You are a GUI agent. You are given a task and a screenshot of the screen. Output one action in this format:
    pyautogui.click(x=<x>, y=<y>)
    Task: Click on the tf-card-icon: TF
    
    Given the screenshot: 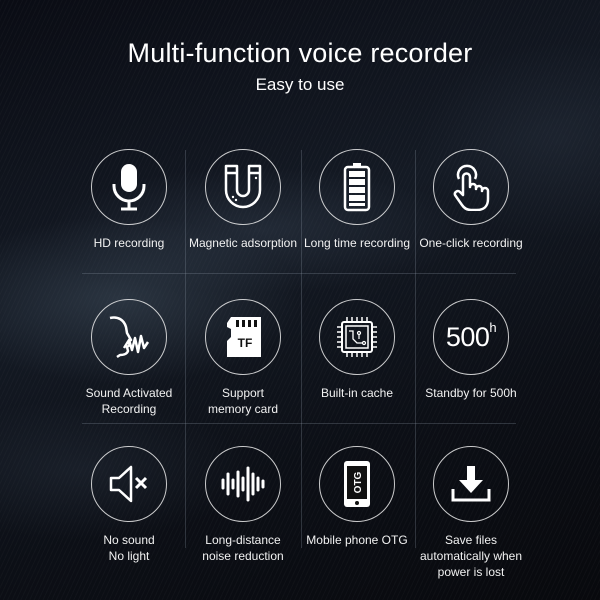 What is the action you would take?
    pyautogui.click(x=243, y=337)
    